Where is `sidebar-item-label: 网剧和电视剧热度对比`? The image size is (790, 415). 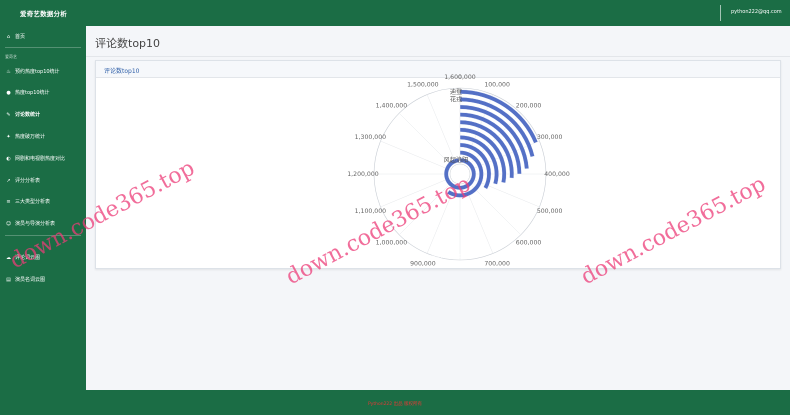 sidebar-item-label: 网剧和电视剧热度对比 is located at coordinates (40, 159).